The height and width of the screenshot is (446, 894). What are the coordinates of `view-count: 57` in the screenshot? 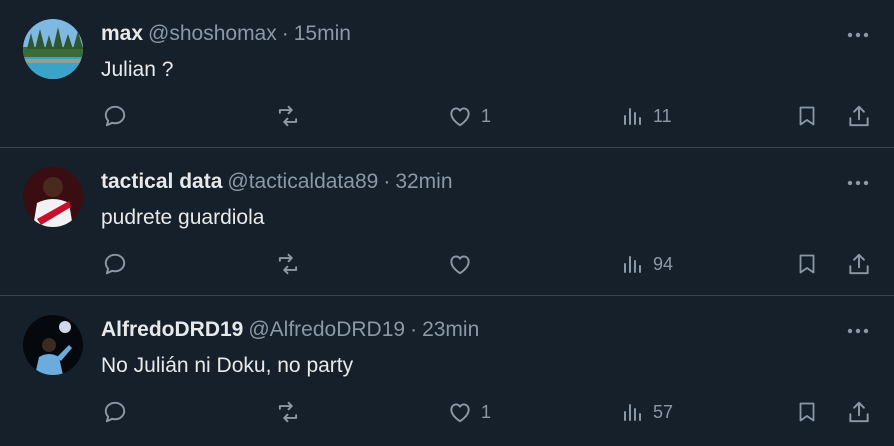 It's located at (663, 411).